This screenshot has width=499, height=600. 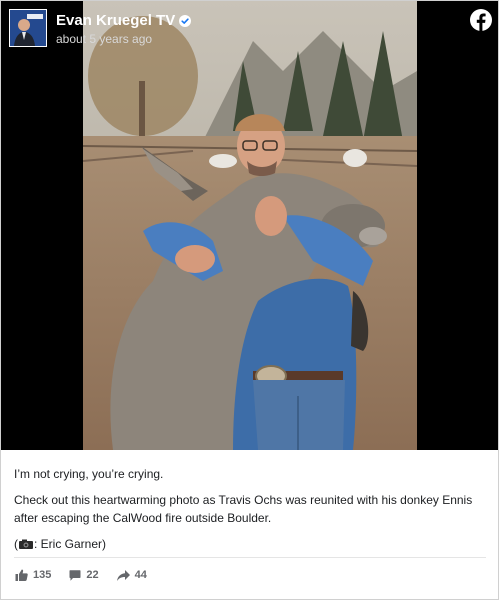 I want to click on like-count-value: 135, so click(x=42, y=575).